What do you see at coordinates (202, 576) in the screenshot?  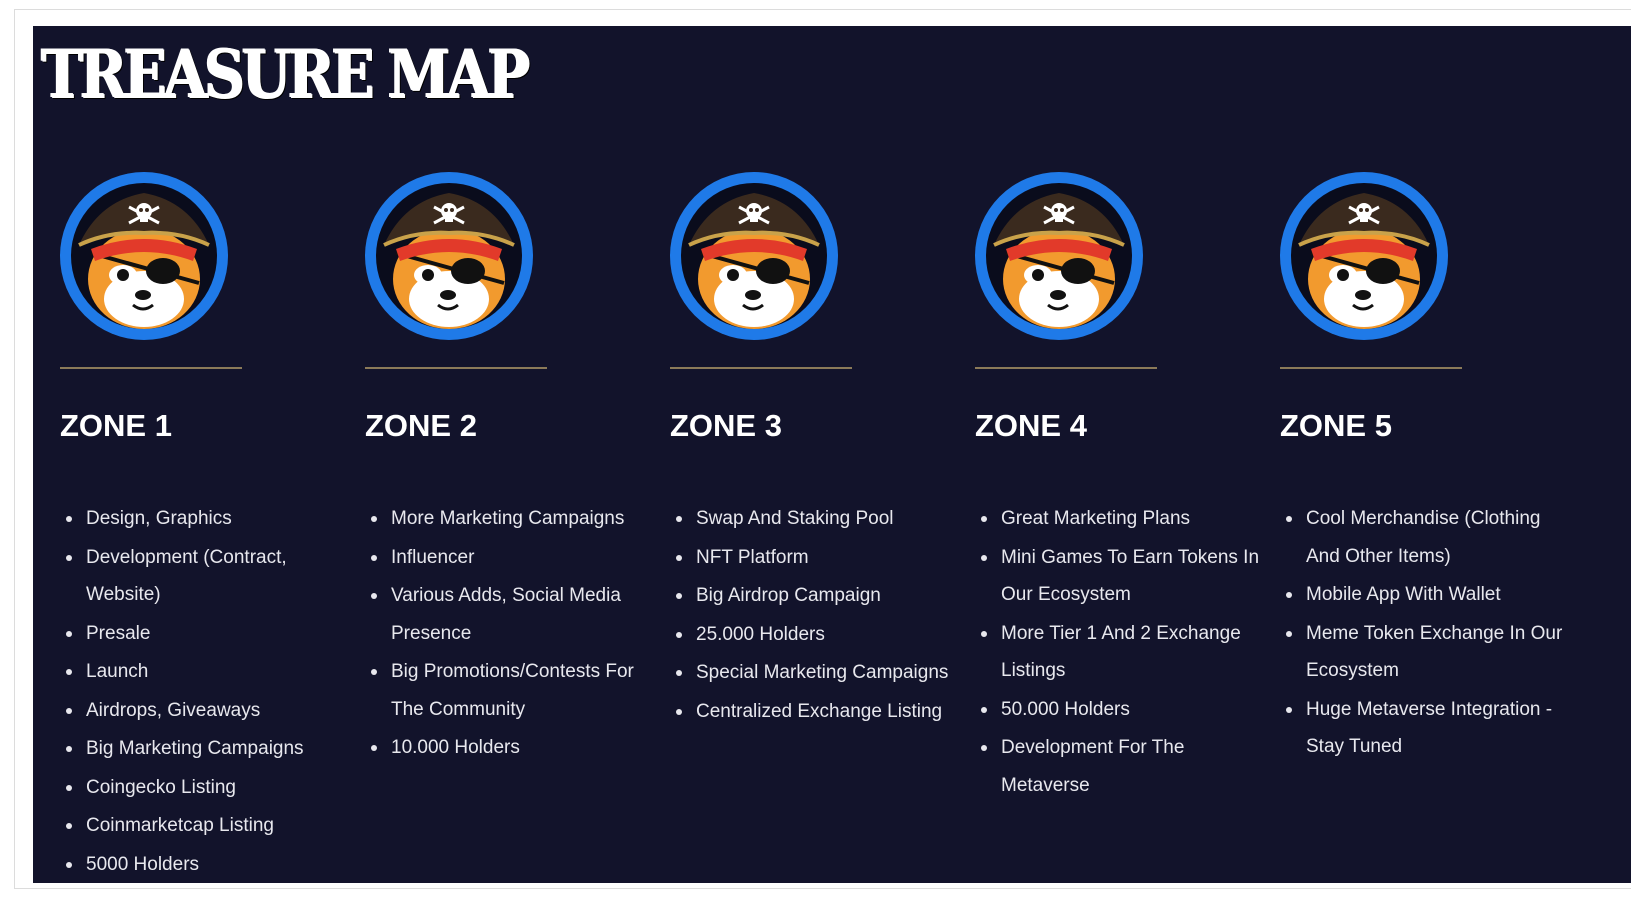 I see `zone-list-item: Development (Contract, Website)` at bounding box center [202, 576].